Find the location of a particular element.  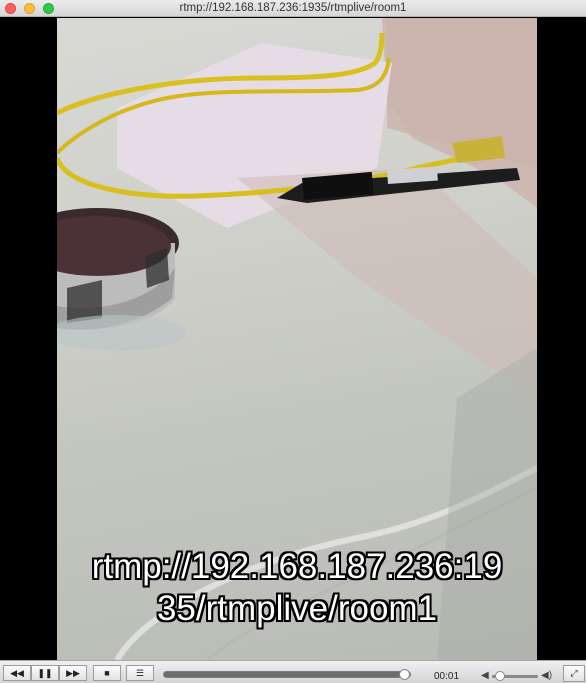

playlist-button: ☰ is located at coordinates (140, 673).